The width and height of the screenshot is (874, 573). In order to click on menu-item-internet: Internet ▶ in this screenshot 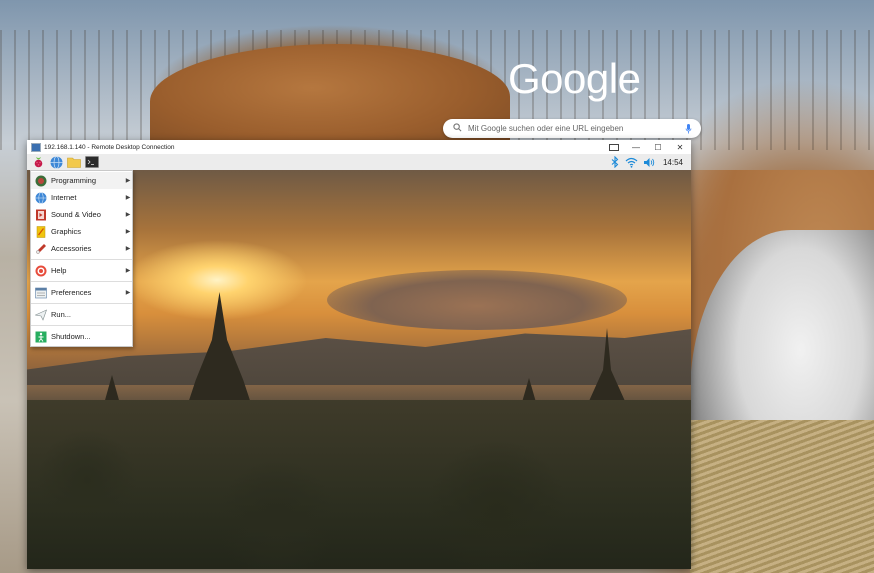, I will do `click(81, 197)`.